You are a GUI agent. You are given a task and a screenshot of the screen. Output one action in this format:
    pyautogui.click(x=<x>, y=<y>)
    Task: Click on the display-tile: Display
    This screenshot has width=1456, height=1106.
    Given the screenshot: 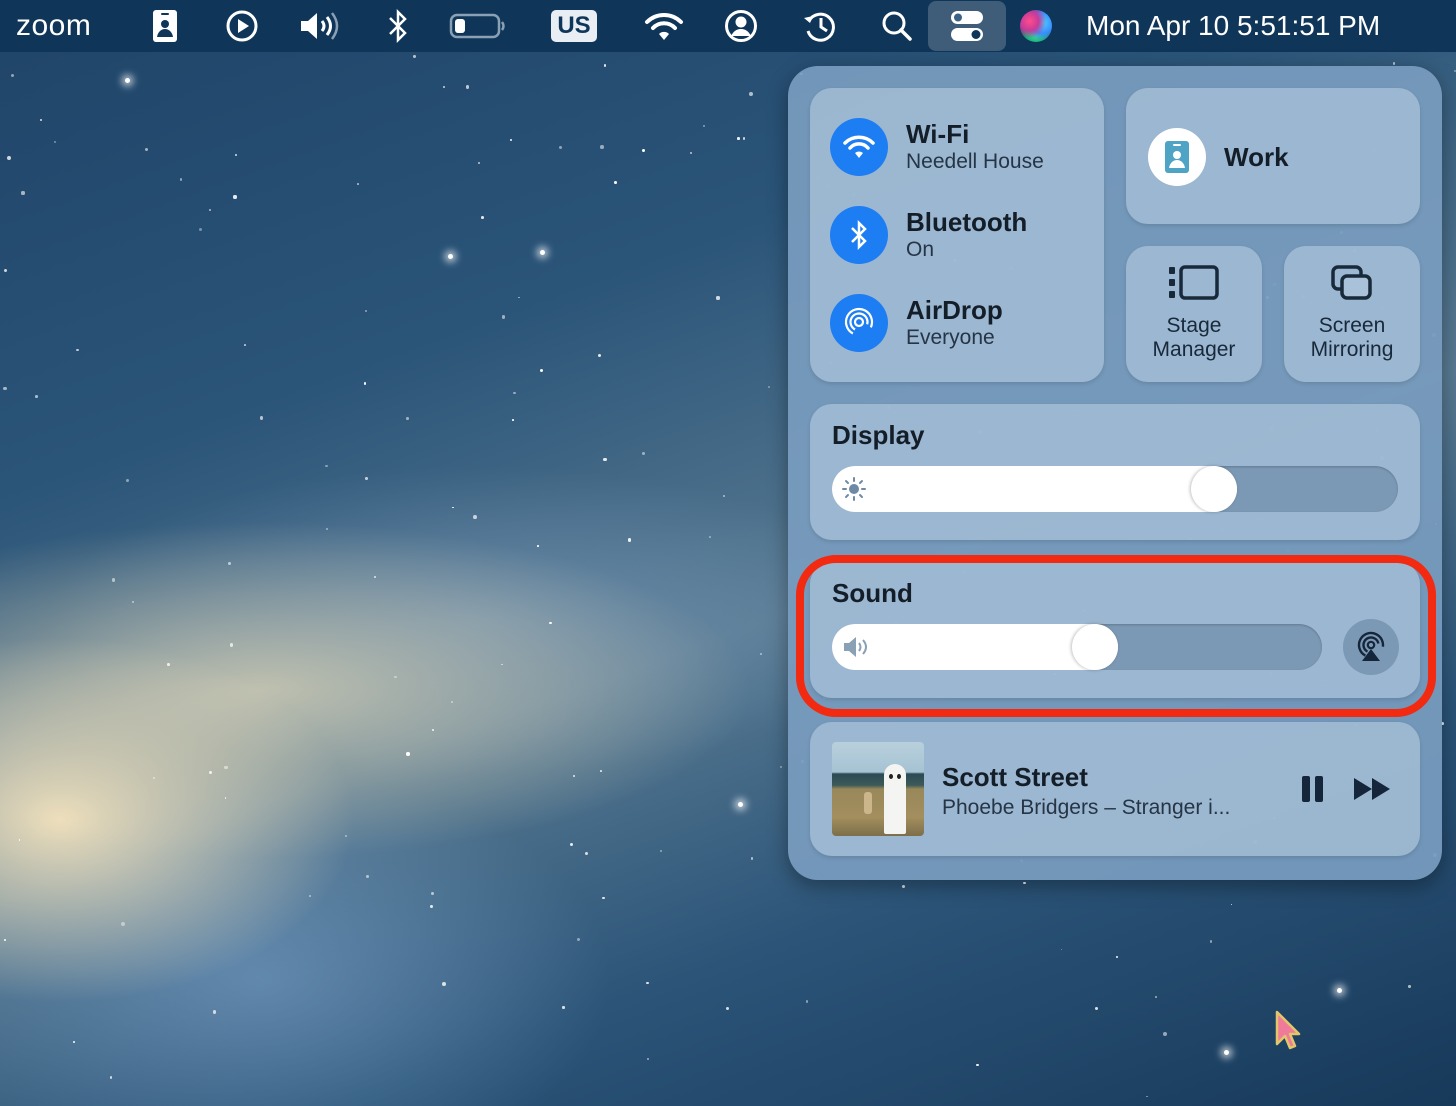 What is the action you would take?
    pyautogui.click(x=1115, y=472)
    